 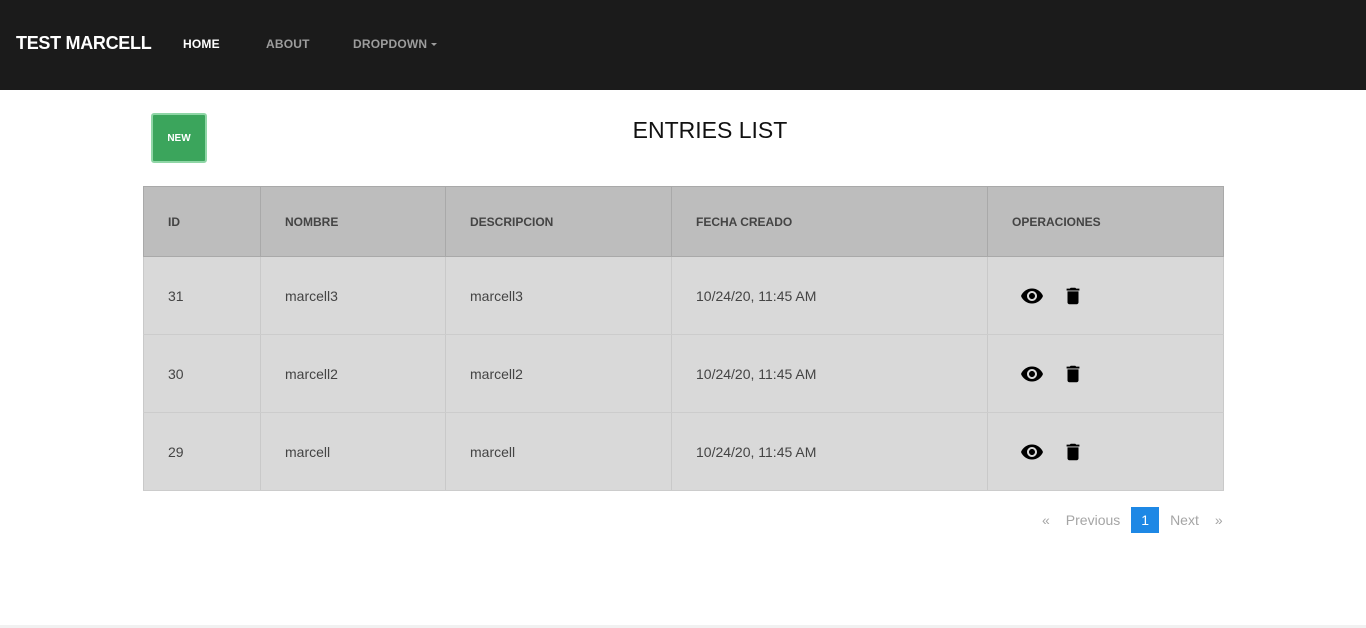 I want to click on cell-id: 30, so click(x=202, y=373).